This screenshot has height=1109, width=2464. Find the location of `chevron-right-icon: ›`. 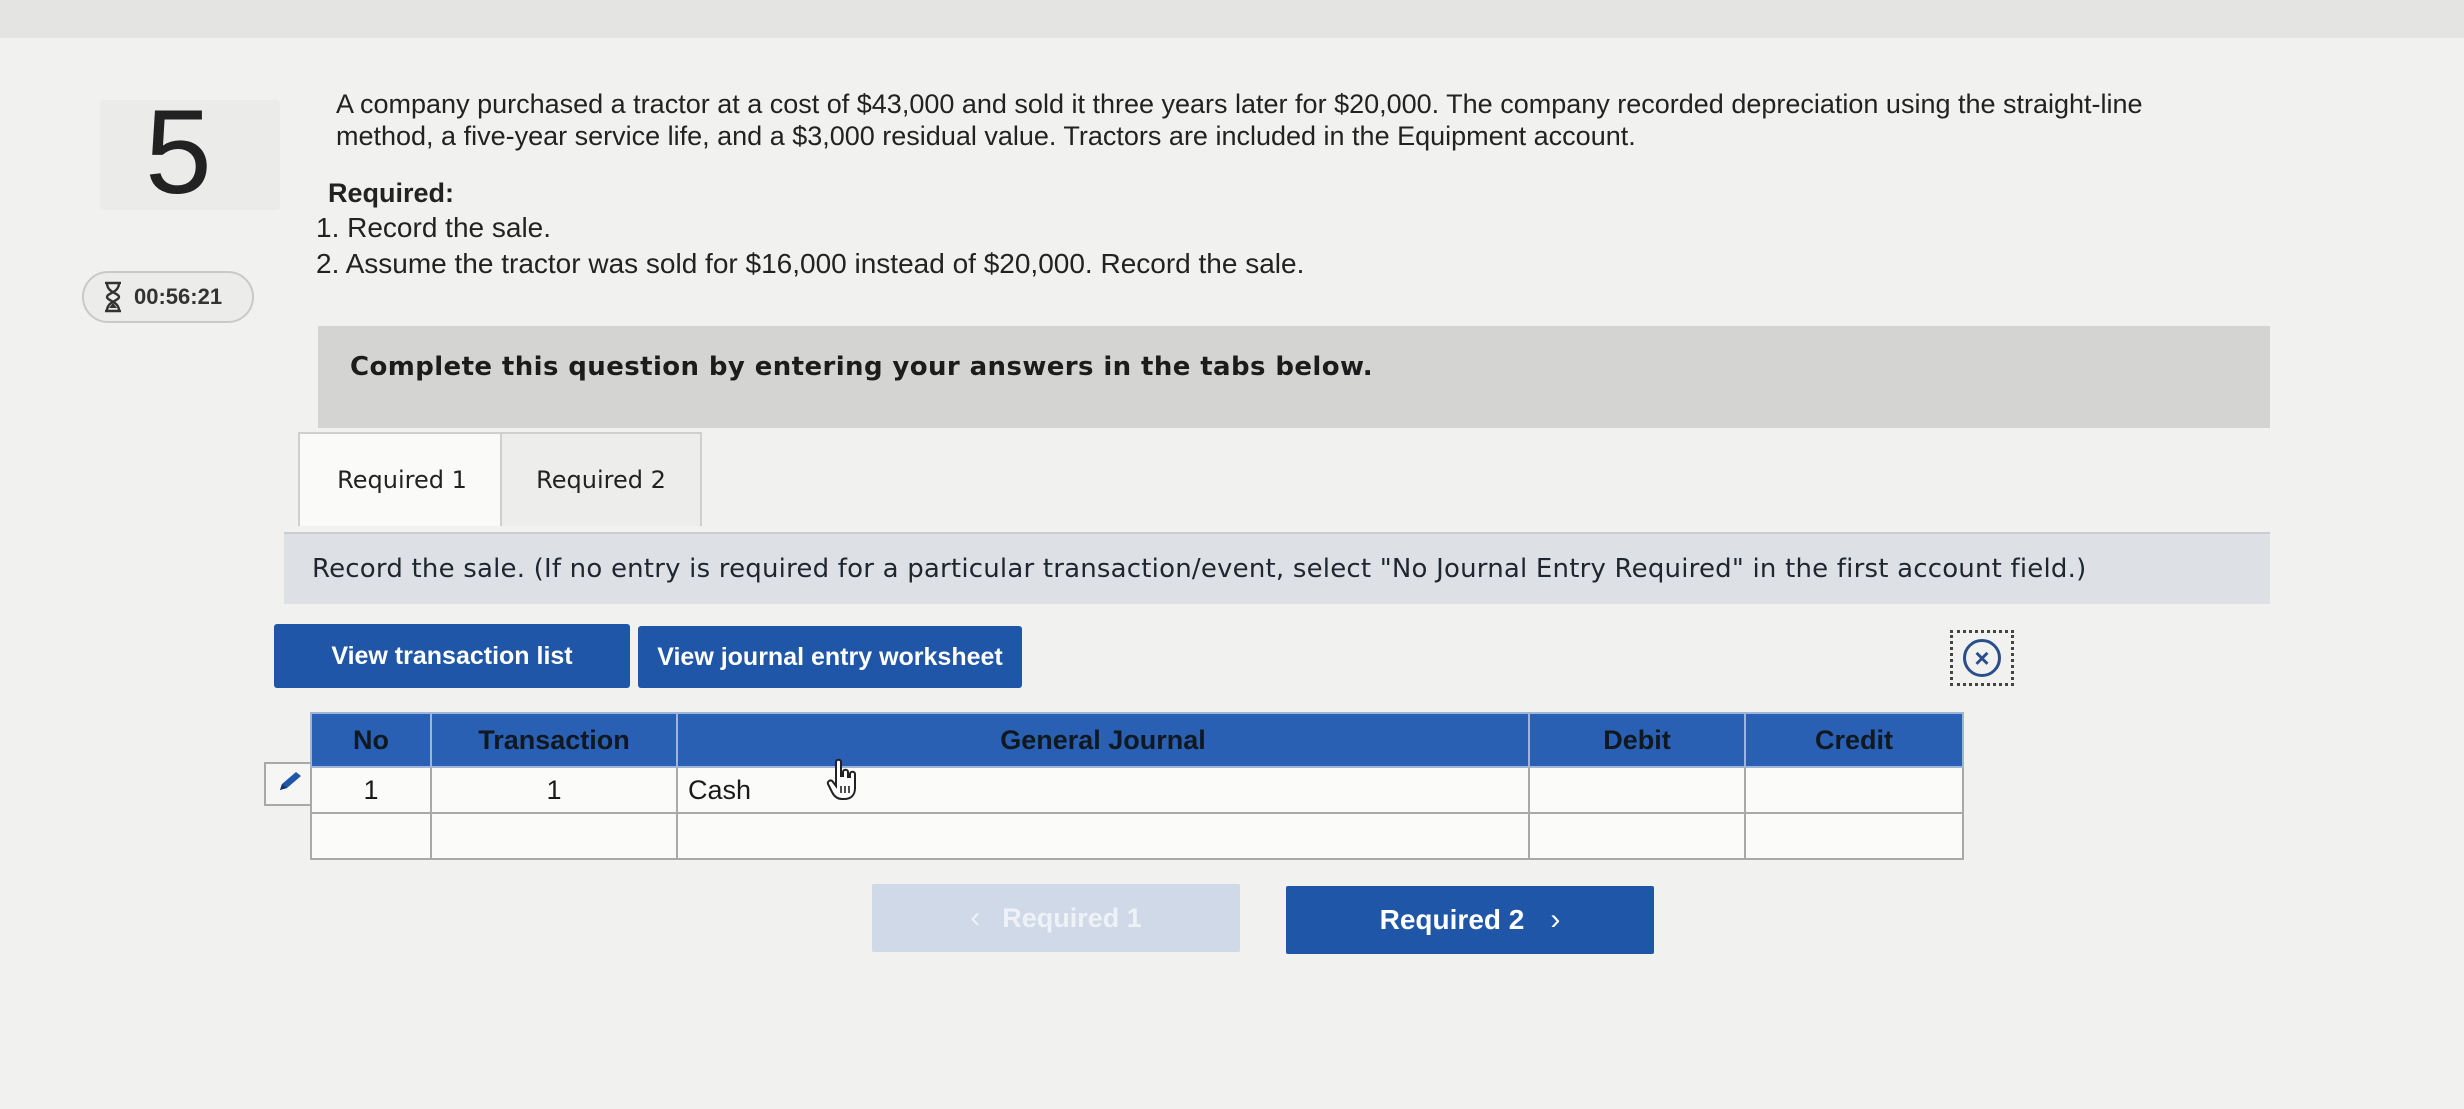

chevron-right-icon: › is located at coordinates (1555, 919).